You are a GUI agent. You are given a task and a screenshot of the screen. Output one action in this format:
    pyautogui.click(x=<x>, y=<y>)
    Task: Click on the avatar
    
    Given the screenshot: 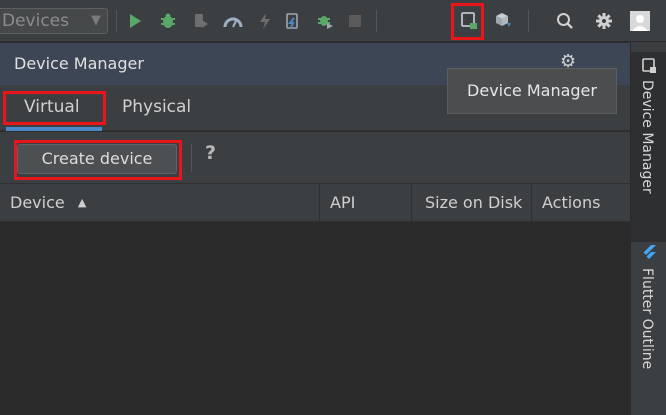 What is the action you would take?
    pyautogui.click(x=640, y=21)
    